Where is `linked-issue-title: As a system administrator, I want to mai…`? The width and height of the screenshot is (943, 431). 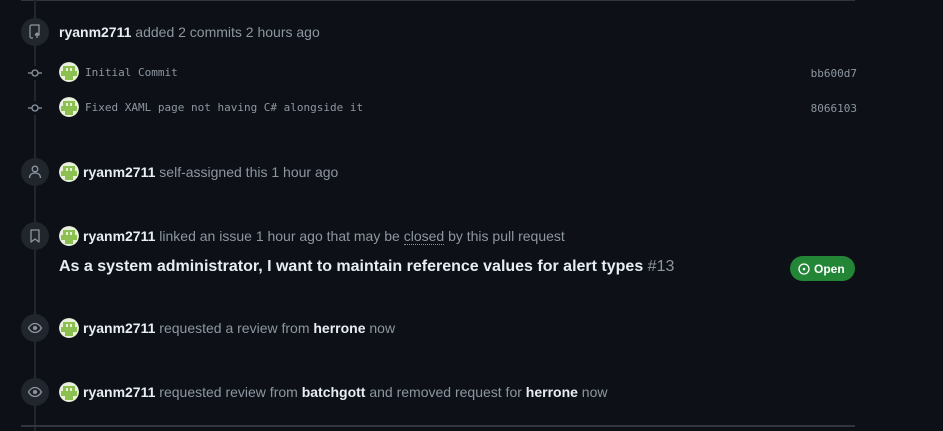
linked-issue-title: As a system administrator, I want to mai… is located at coordinates (366, 267).